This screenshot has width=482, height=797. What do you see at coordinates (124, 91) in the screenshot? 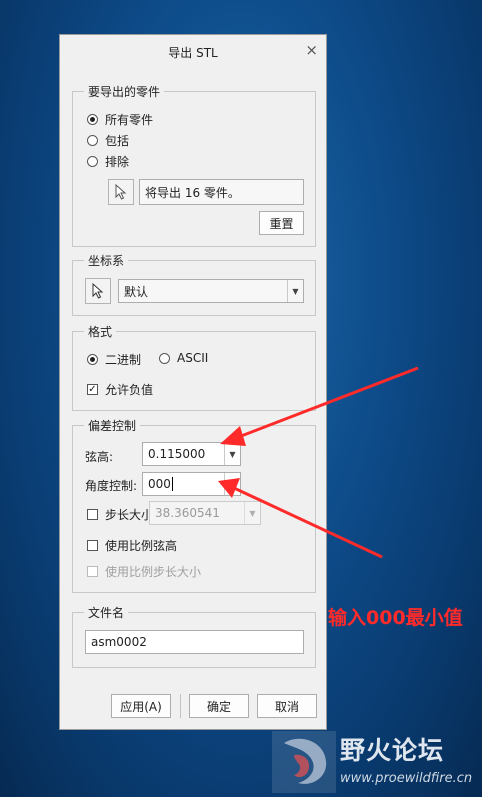
I see `parts-group-title: 要导出的零件` at bounding box center [124, 91].